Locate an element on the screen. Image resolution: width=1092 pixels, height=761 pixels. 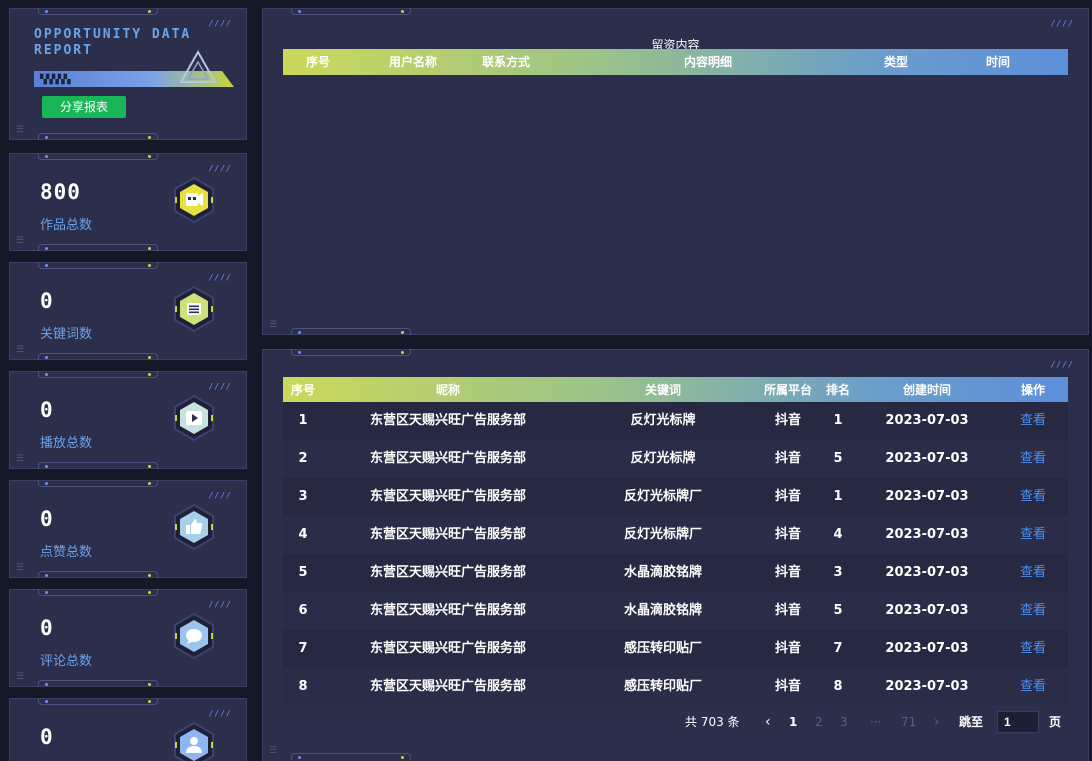
cell-index: 5 is located at coordinates (303, 572).